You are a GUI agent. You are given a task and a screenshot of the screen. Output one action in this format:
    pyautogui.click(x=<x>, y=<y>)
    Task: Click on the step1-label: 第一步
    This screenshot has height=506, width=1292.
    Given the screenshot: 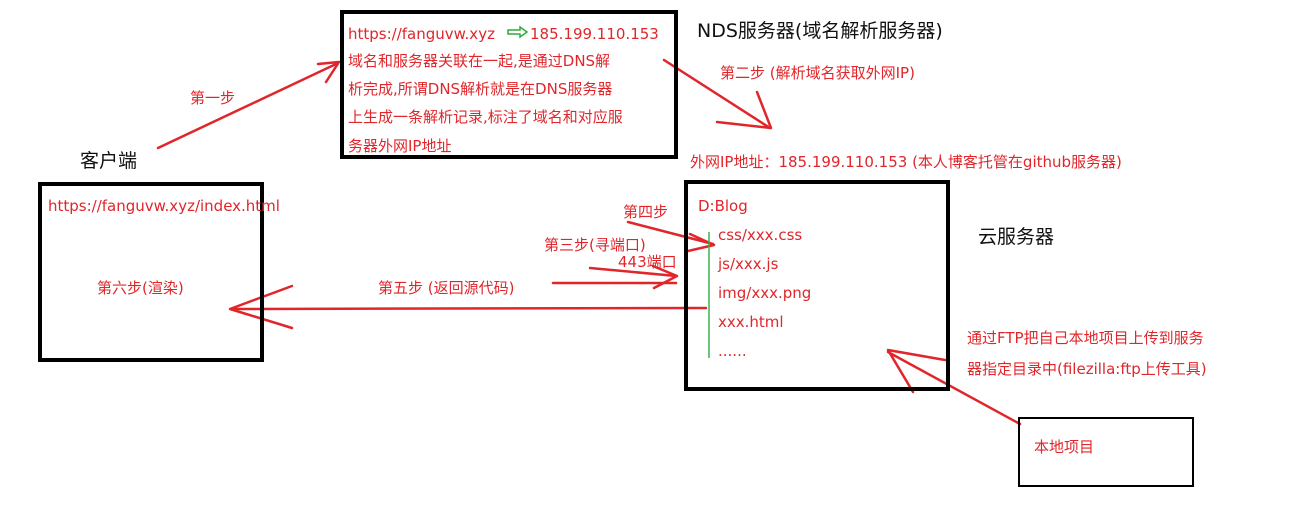 What is the action you would take?
    pyautogui.click(x=213, y=98)
    